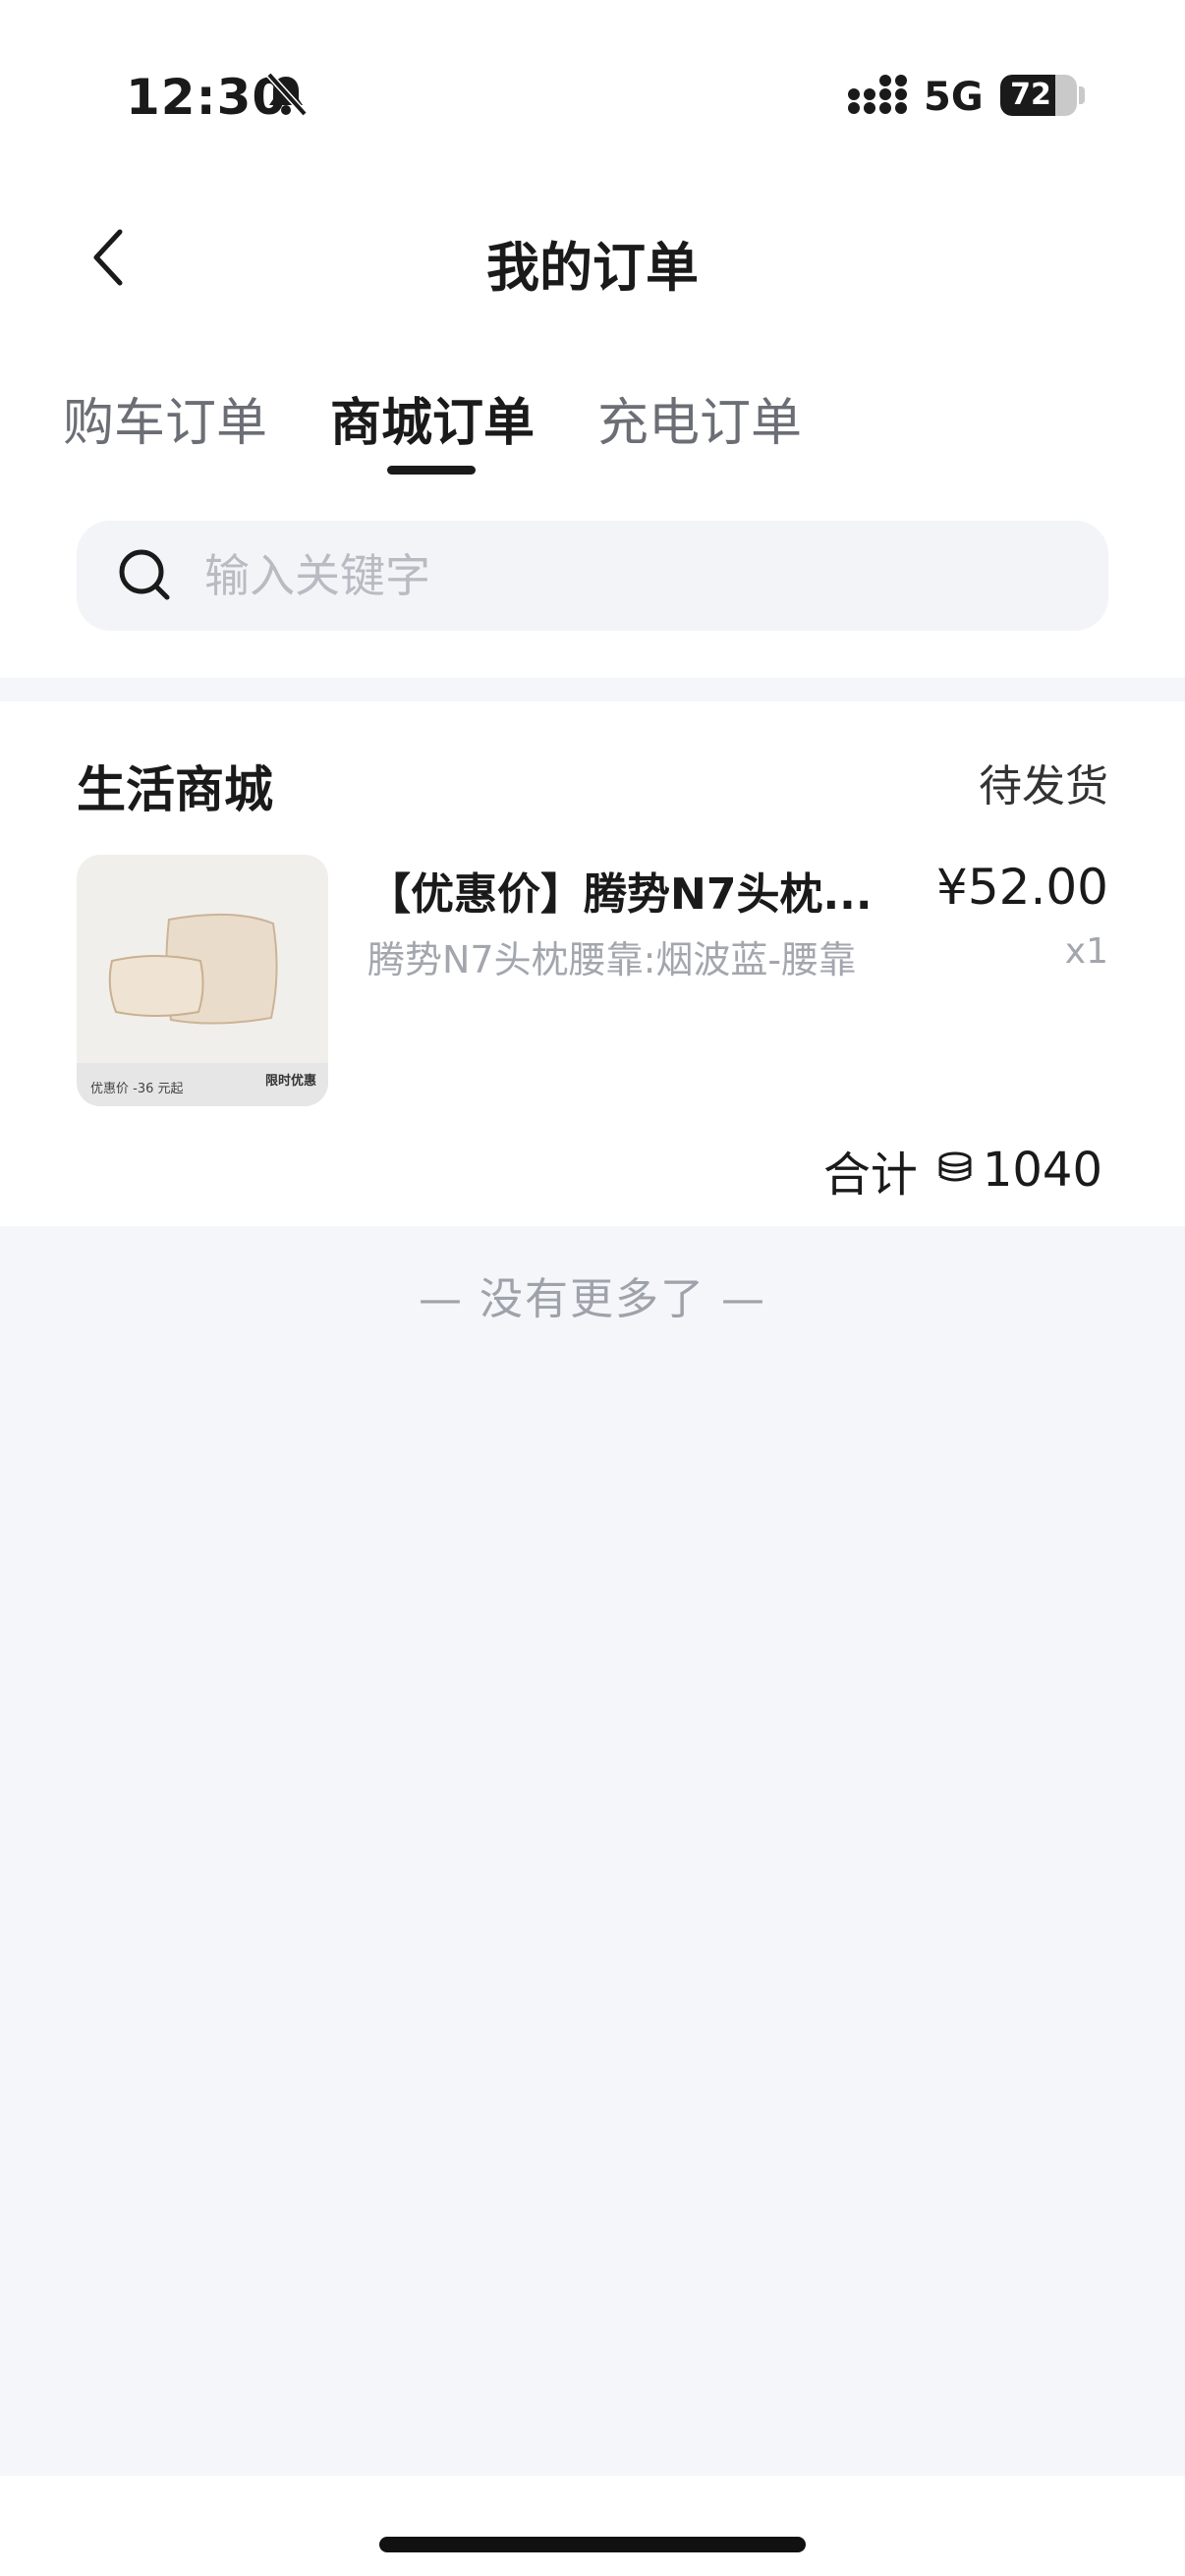 Image resolution: width=1185 pixels, height=2576 pixels. What do you see at coordinates (137, 1089) in the screenshot?
I see `banner-price-text: 优惠价 -36 元起` at bounding box center [137, 1089].